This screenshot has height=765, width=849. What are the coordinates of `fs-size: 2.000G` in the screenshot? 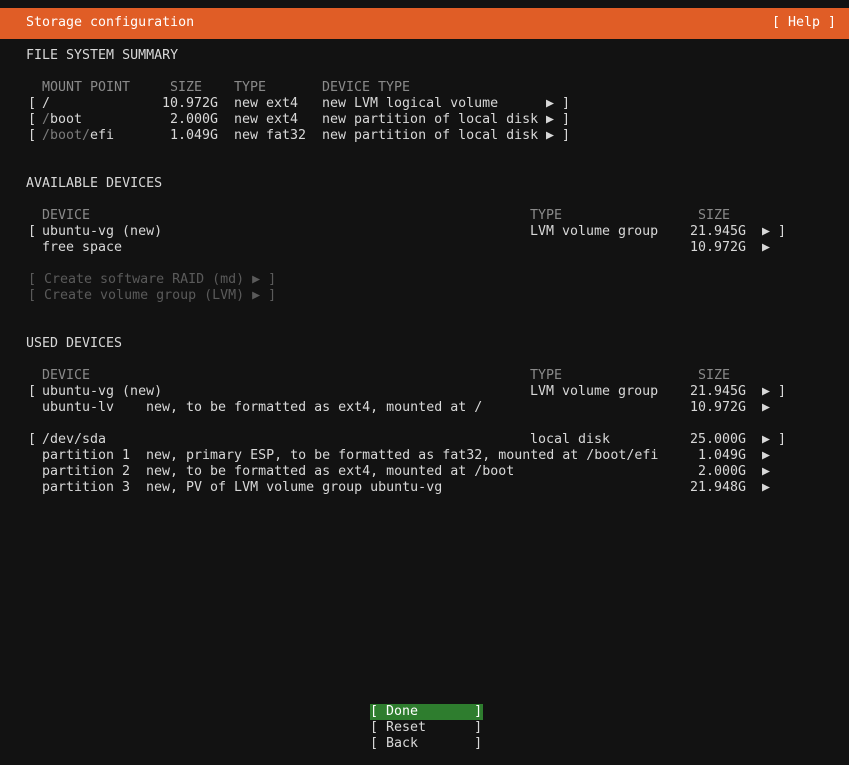 It's located at (194, 119).